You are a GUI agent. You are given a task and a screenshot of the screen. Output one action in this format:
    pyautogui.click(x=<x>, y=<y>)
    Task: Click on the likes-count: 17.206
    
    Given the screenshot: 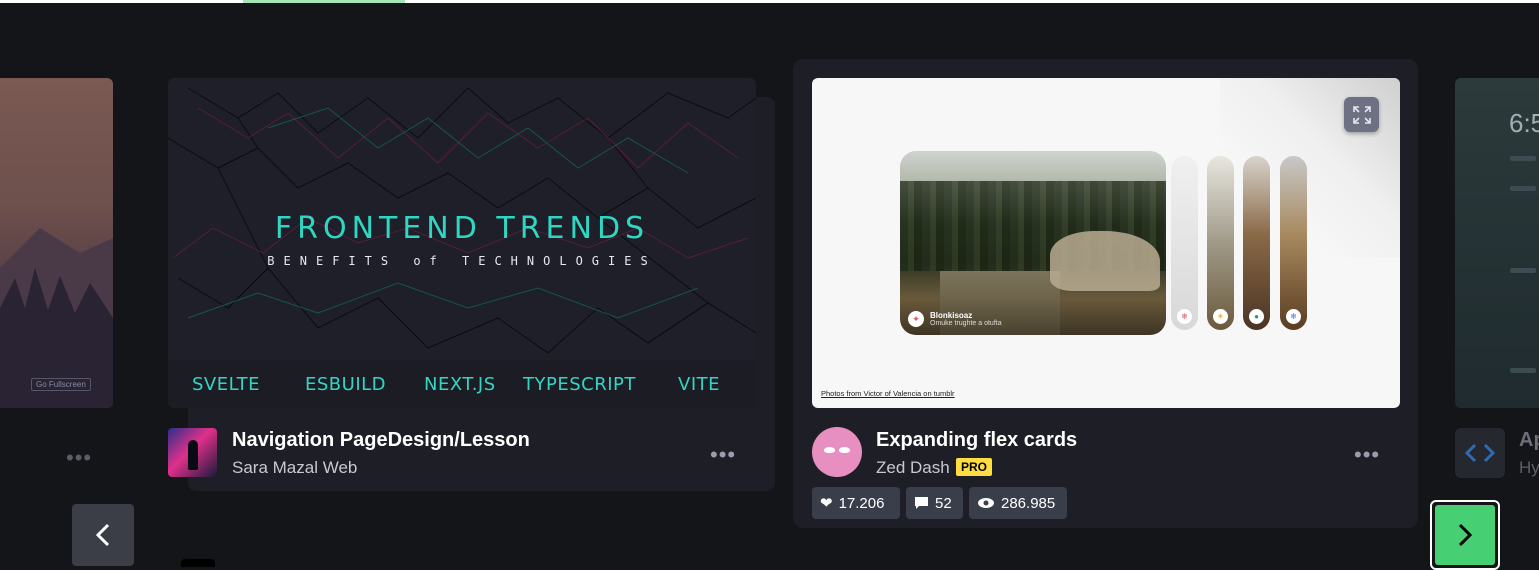 What is the action you would take?
    pyautogui.click(x=861, y=503)
    